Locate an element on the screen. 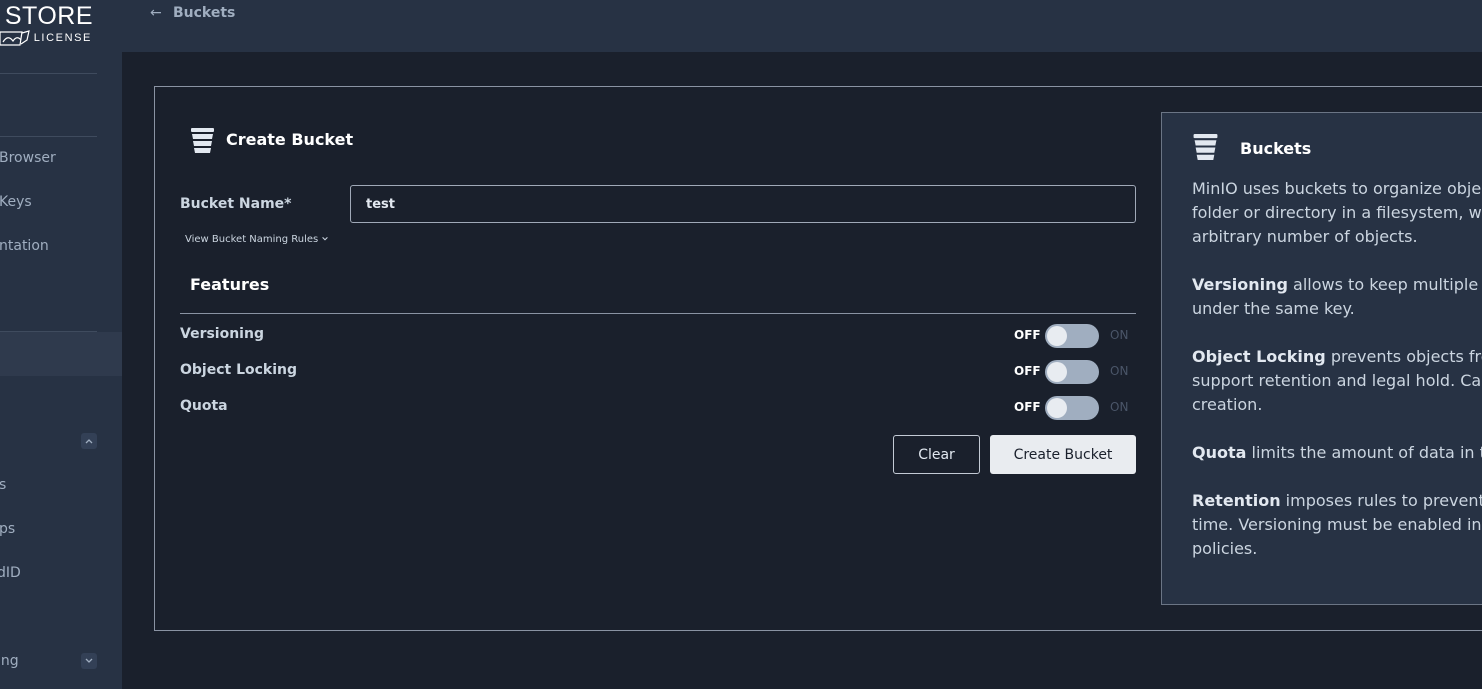  help-text: MinIO uses buckets to organize object is located at coordinates (1337, 188).